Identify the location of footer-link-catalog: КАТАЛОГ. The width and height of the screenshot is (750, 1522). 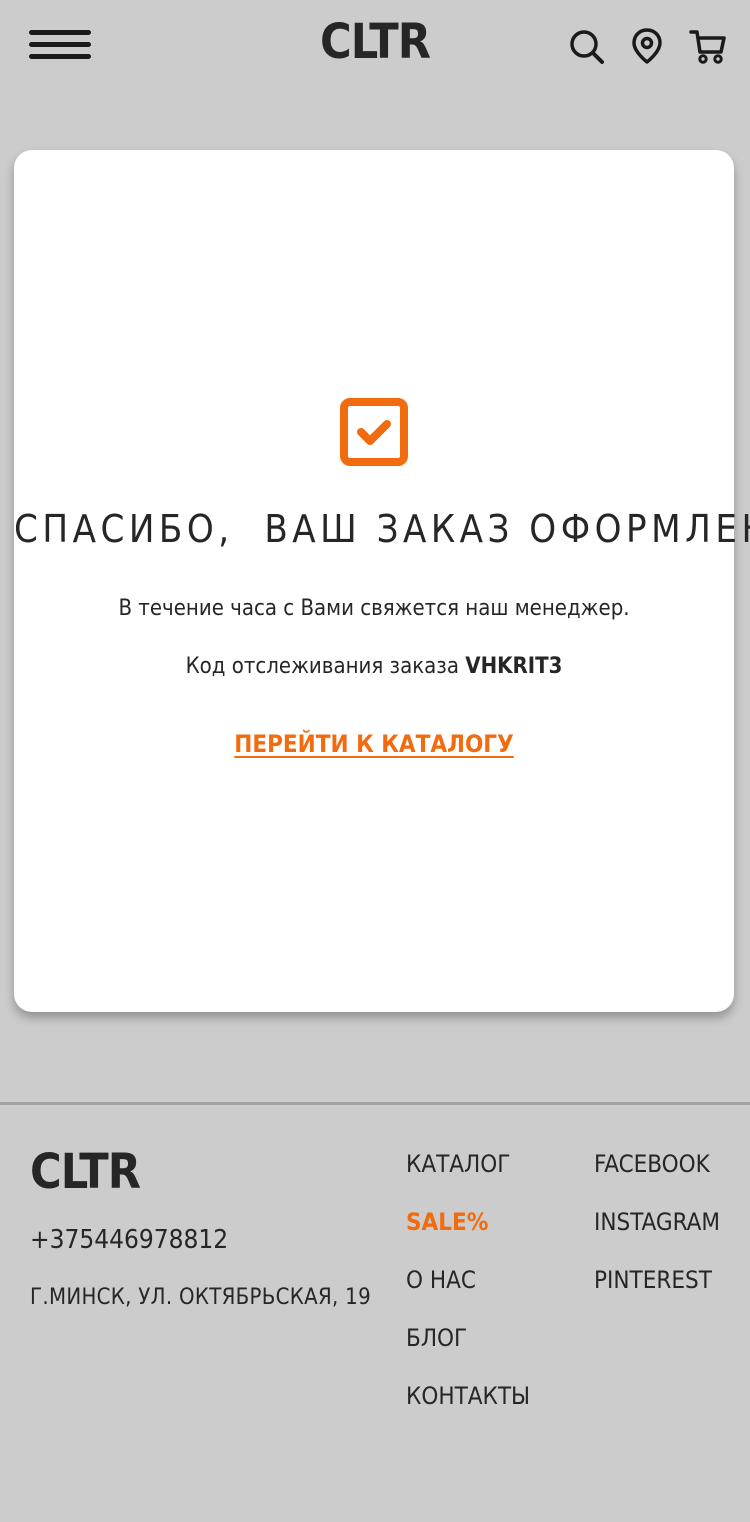
(468, 1175).